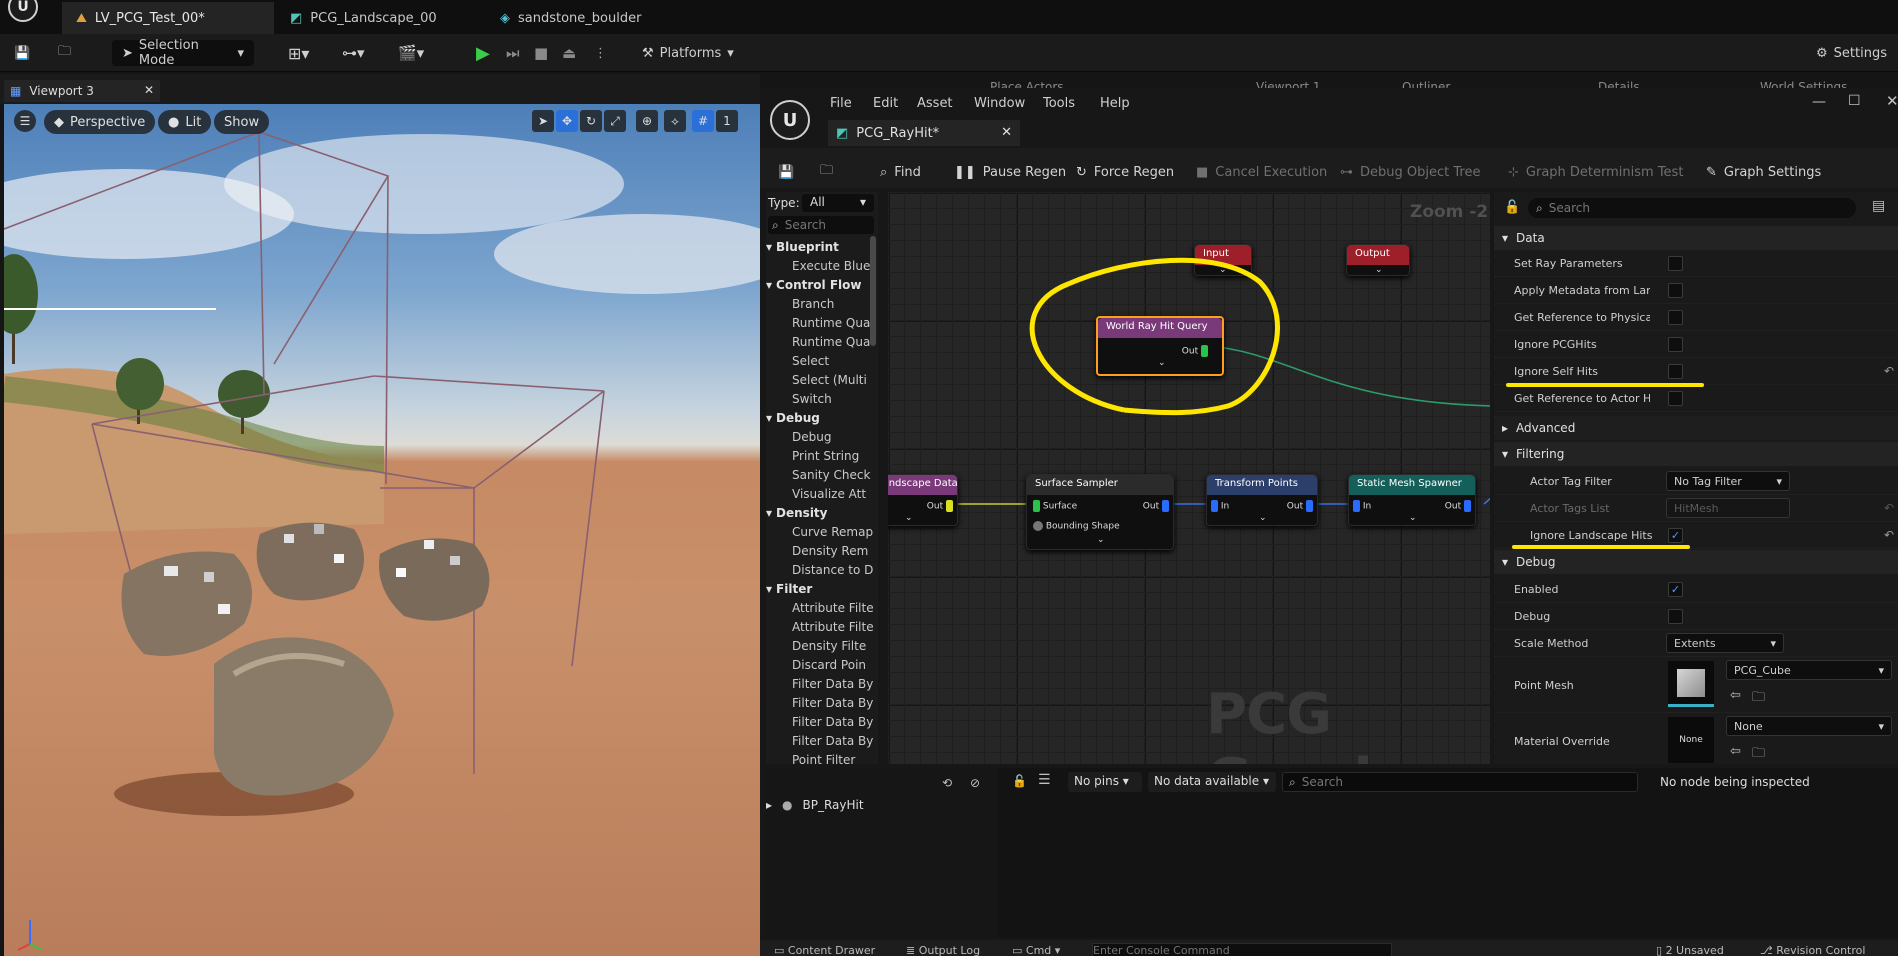  I want to click on close-window-icon: ✕, so click(1892, 101).